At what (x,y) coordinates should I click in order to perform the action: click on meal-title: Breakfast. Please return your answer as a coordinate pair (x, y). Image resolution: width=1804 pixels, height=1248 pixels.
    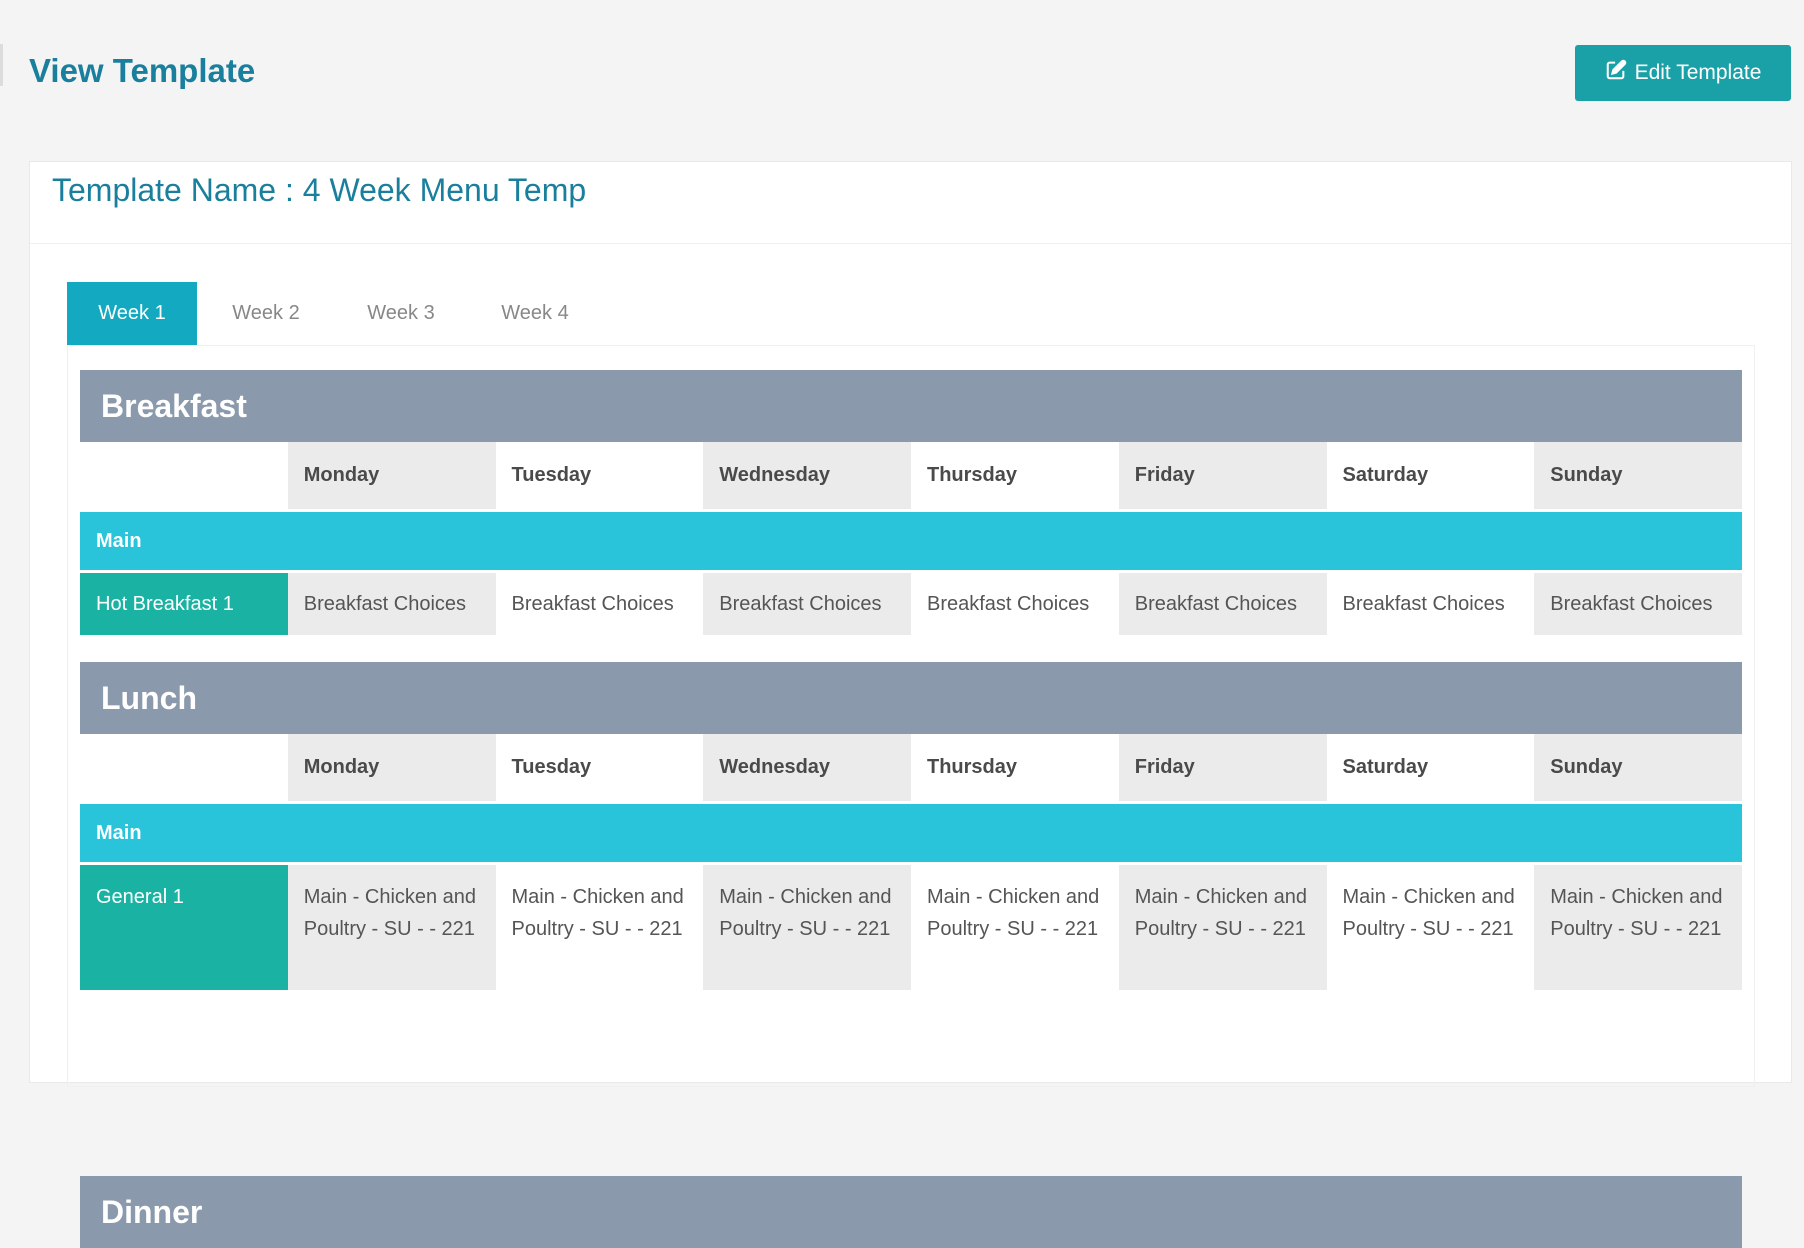
    Looking at the image, I should click on (911, 406).